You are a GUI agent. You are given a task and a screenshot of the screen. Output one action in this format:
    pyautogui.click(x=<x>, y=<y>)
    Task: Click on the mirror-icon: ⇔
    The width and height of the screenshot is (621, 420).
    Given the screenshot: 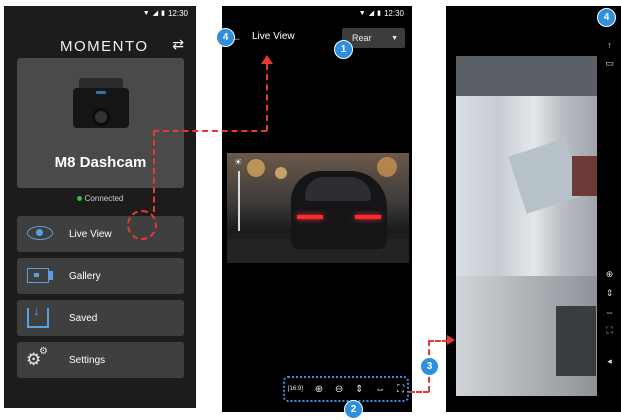 What is the action you would take?
    pyautogui.click(x=609, y=312)
    